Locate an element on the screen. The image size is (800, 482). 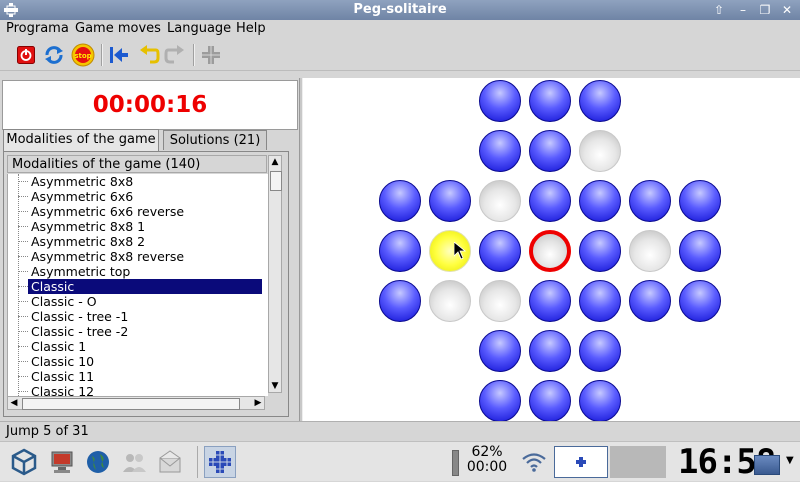
list-item: Classic 1 is located at coordinates (145, 346).